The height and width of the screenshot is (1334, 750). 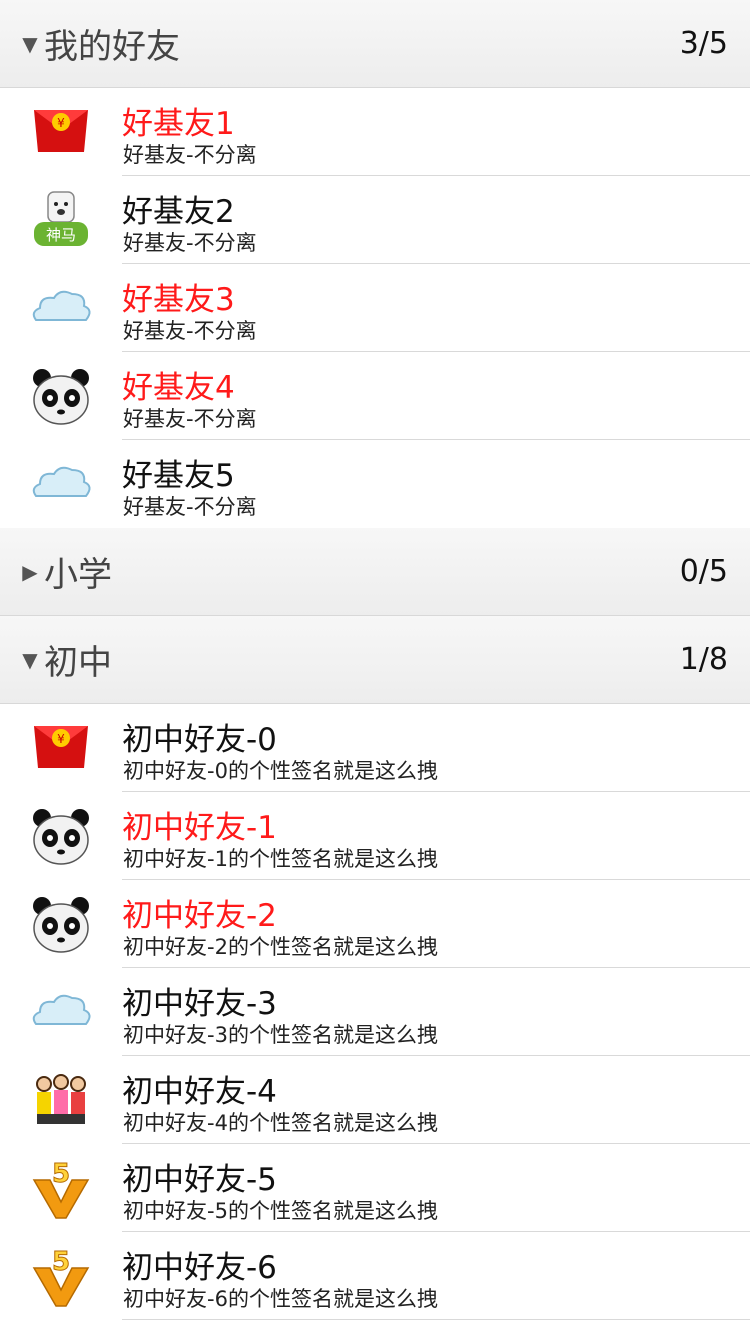 I want to click on friend-row: 神马 好基友2 好基友-不分离, so click(x=375, y=220).